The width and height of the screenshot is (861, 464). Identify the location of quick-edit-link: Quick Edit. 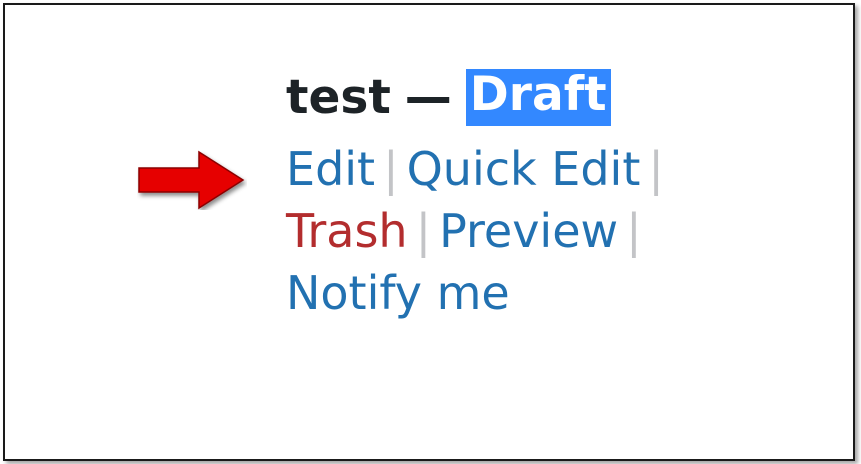
(524, 169).